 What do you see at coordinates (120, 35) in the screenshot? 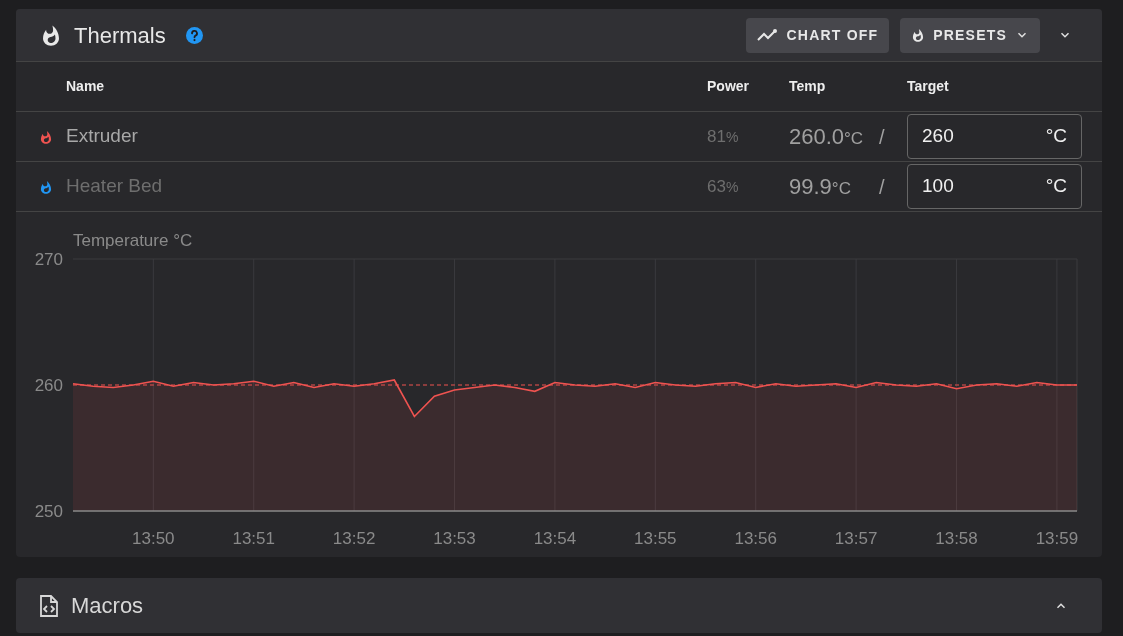
I see `card-title: Thermals` at bounding box center [120, 35].